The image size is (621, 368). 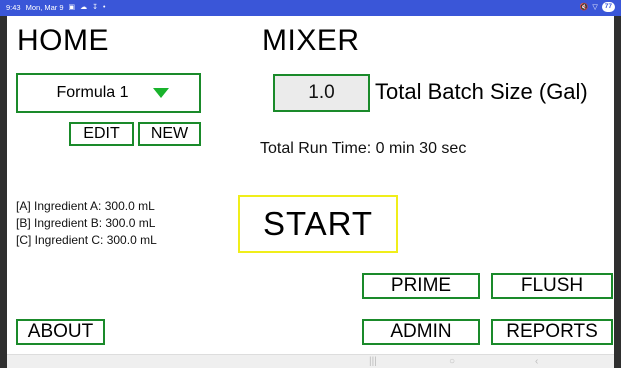 I want to click on about-button: ABOUT, so click(x=60, y=332).